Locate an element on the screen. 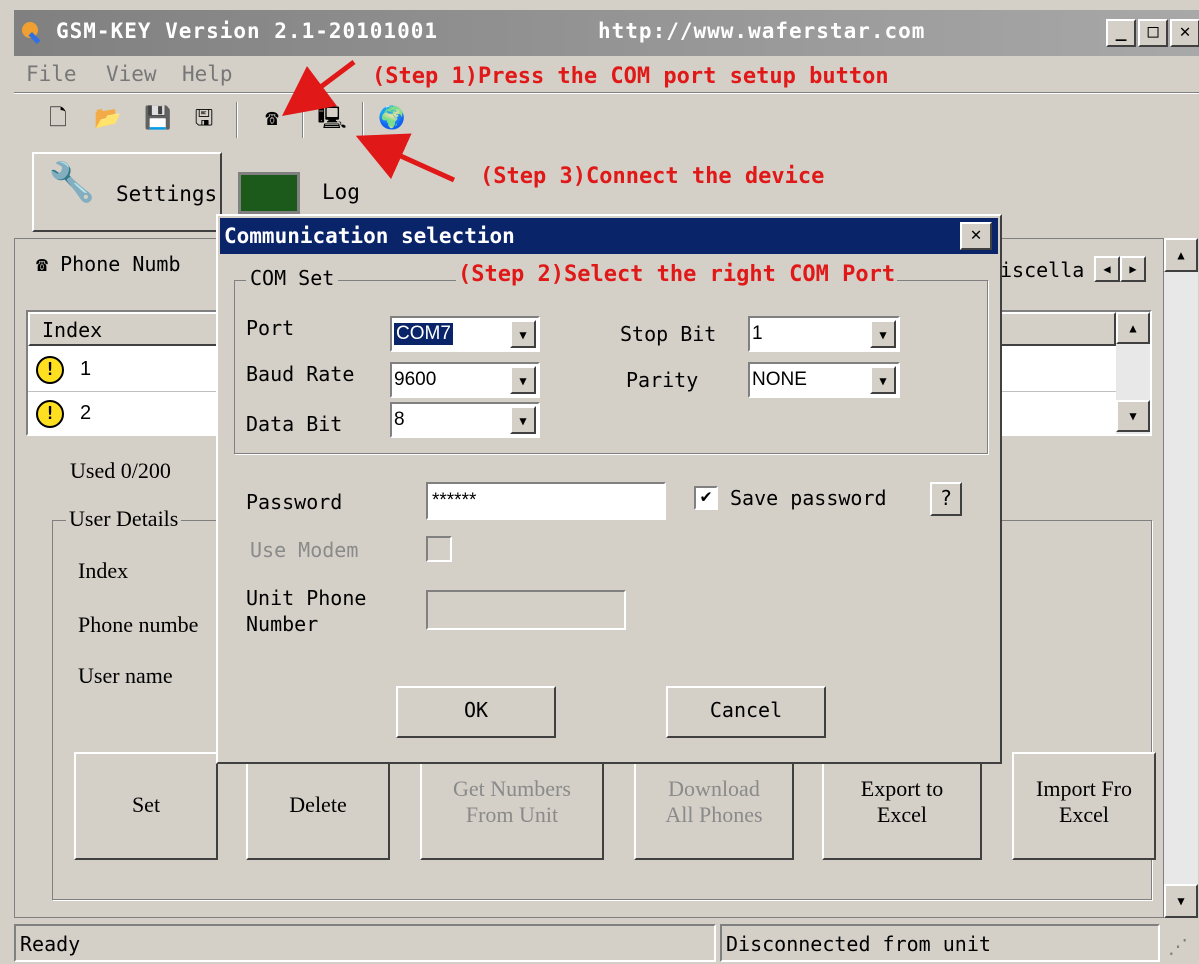 The height and width of the screenshot is (964, 1199). main-scrollbar: ▲ ▼ is located at coordinates (1181, 578).